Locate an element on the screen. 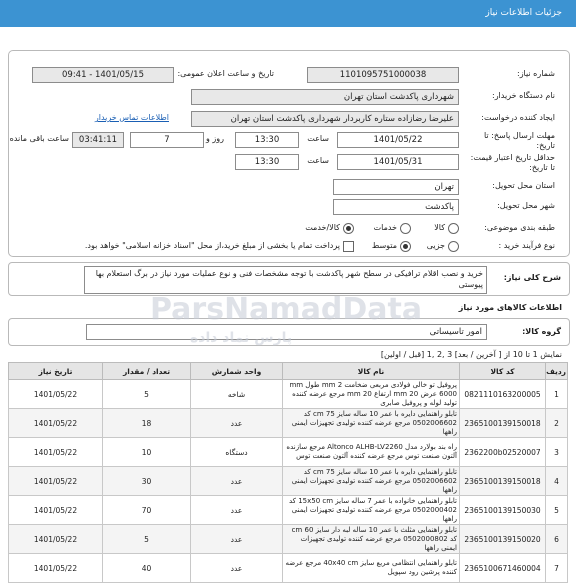 The width and height of the screenshot is (576, 583). province-label: استان محل تحویل: is located at coordinates (523, 185).